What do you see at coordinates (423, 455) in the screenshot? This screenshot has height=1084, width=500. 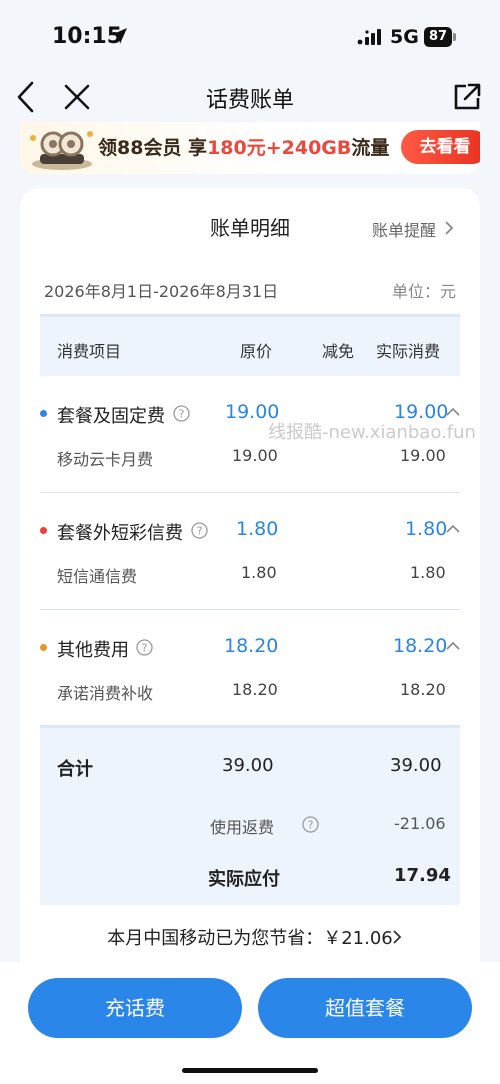 I see `sub-item-actual: 19.00` at bounding box center [423, 455].